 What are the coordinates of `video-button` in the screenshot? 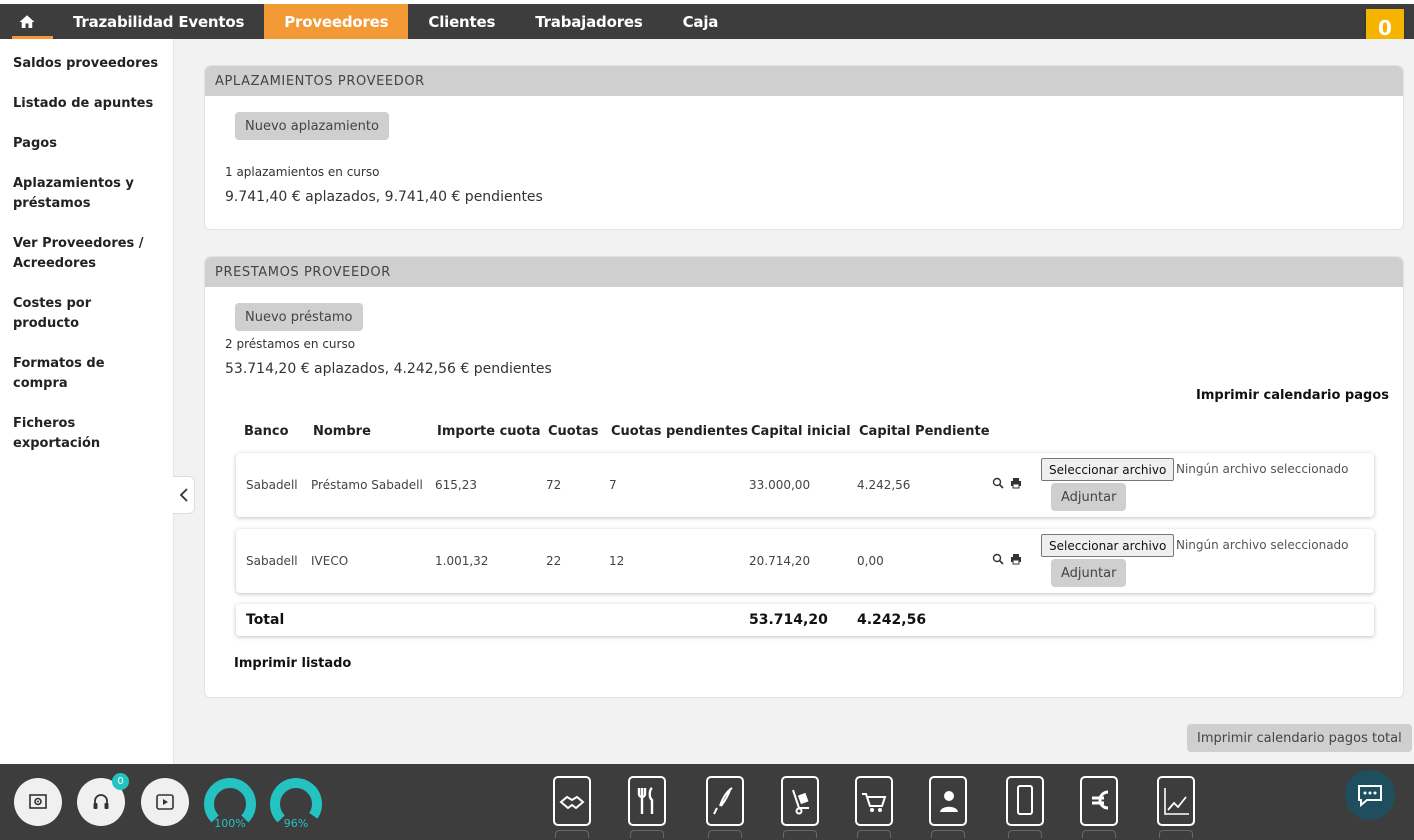 It's located at (165, 802).